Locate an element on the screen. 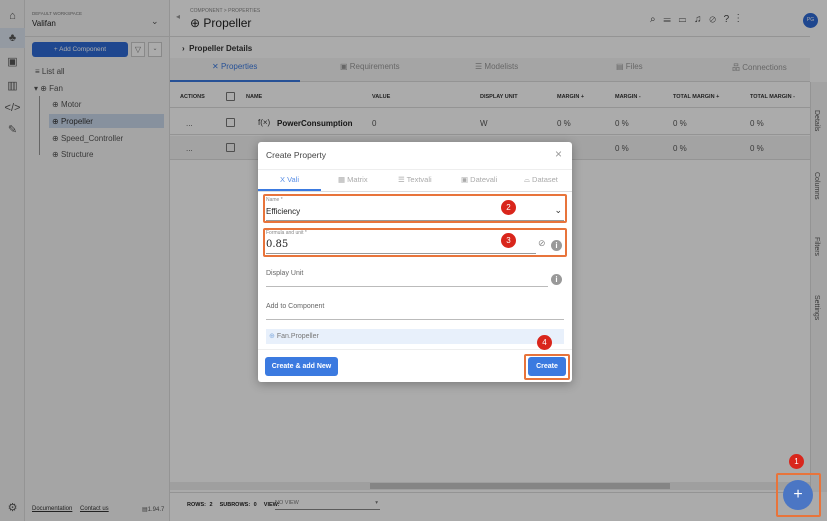  tab-vali: X Vali is located at coordinates (289, 179).